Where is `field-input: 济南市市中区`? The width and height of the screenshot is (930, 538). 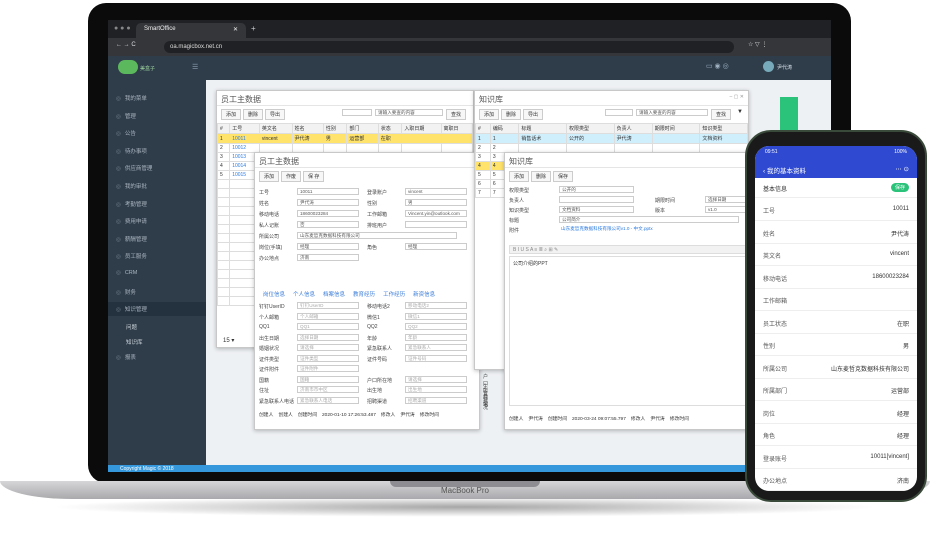 field-input: 济南市市中区 is located at coordinates (328, 389).